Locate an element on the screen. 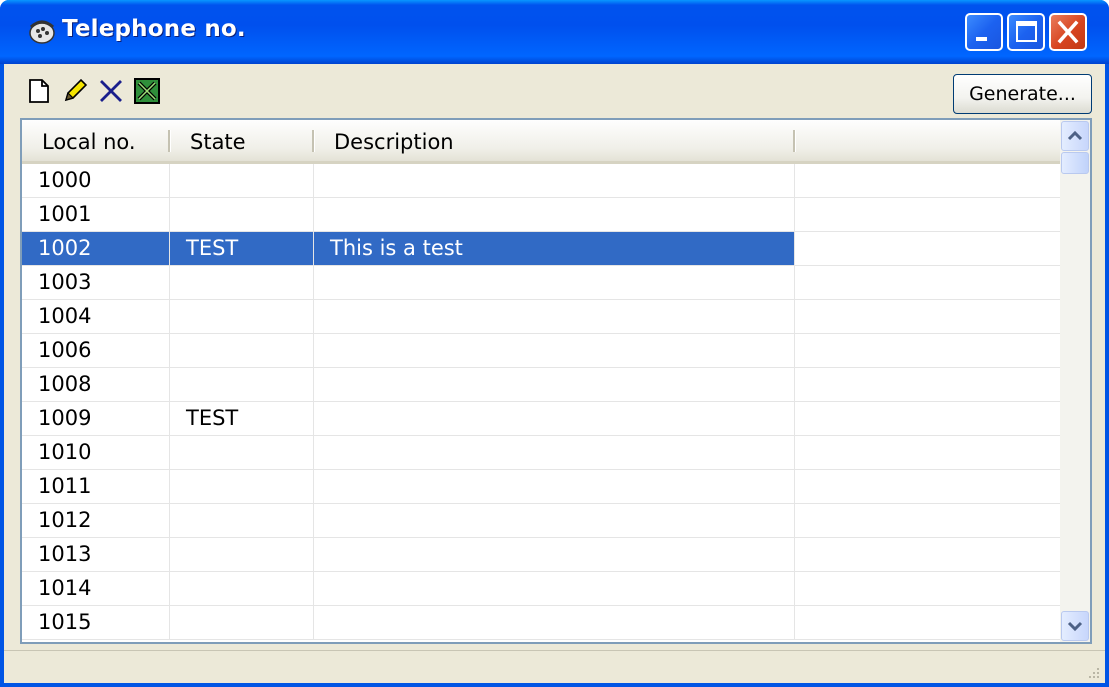 Image resolution: width=1109 pixels, height=687 pixels. cell-description: This is a test is located at coordinates (554, 248).